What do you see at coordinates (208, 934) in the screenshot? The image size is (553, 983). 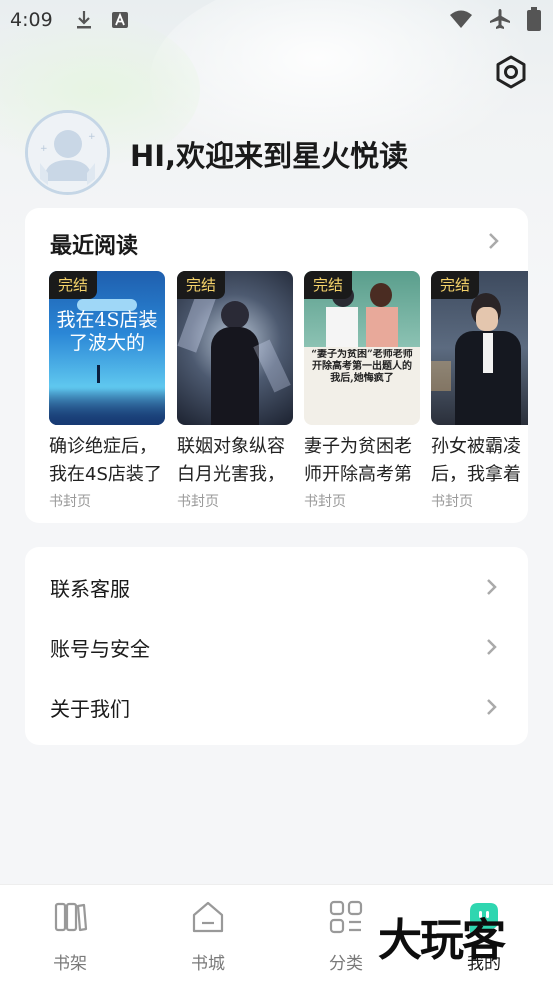 I see `nav-item-bookstore: 书城` at bounding box center [208, 934].